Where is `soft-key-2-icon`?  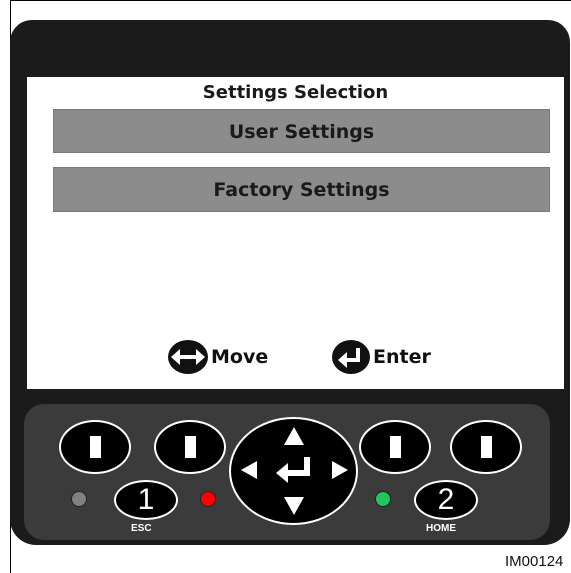
soft-key-2-icon is located at coordinates (190, 447).